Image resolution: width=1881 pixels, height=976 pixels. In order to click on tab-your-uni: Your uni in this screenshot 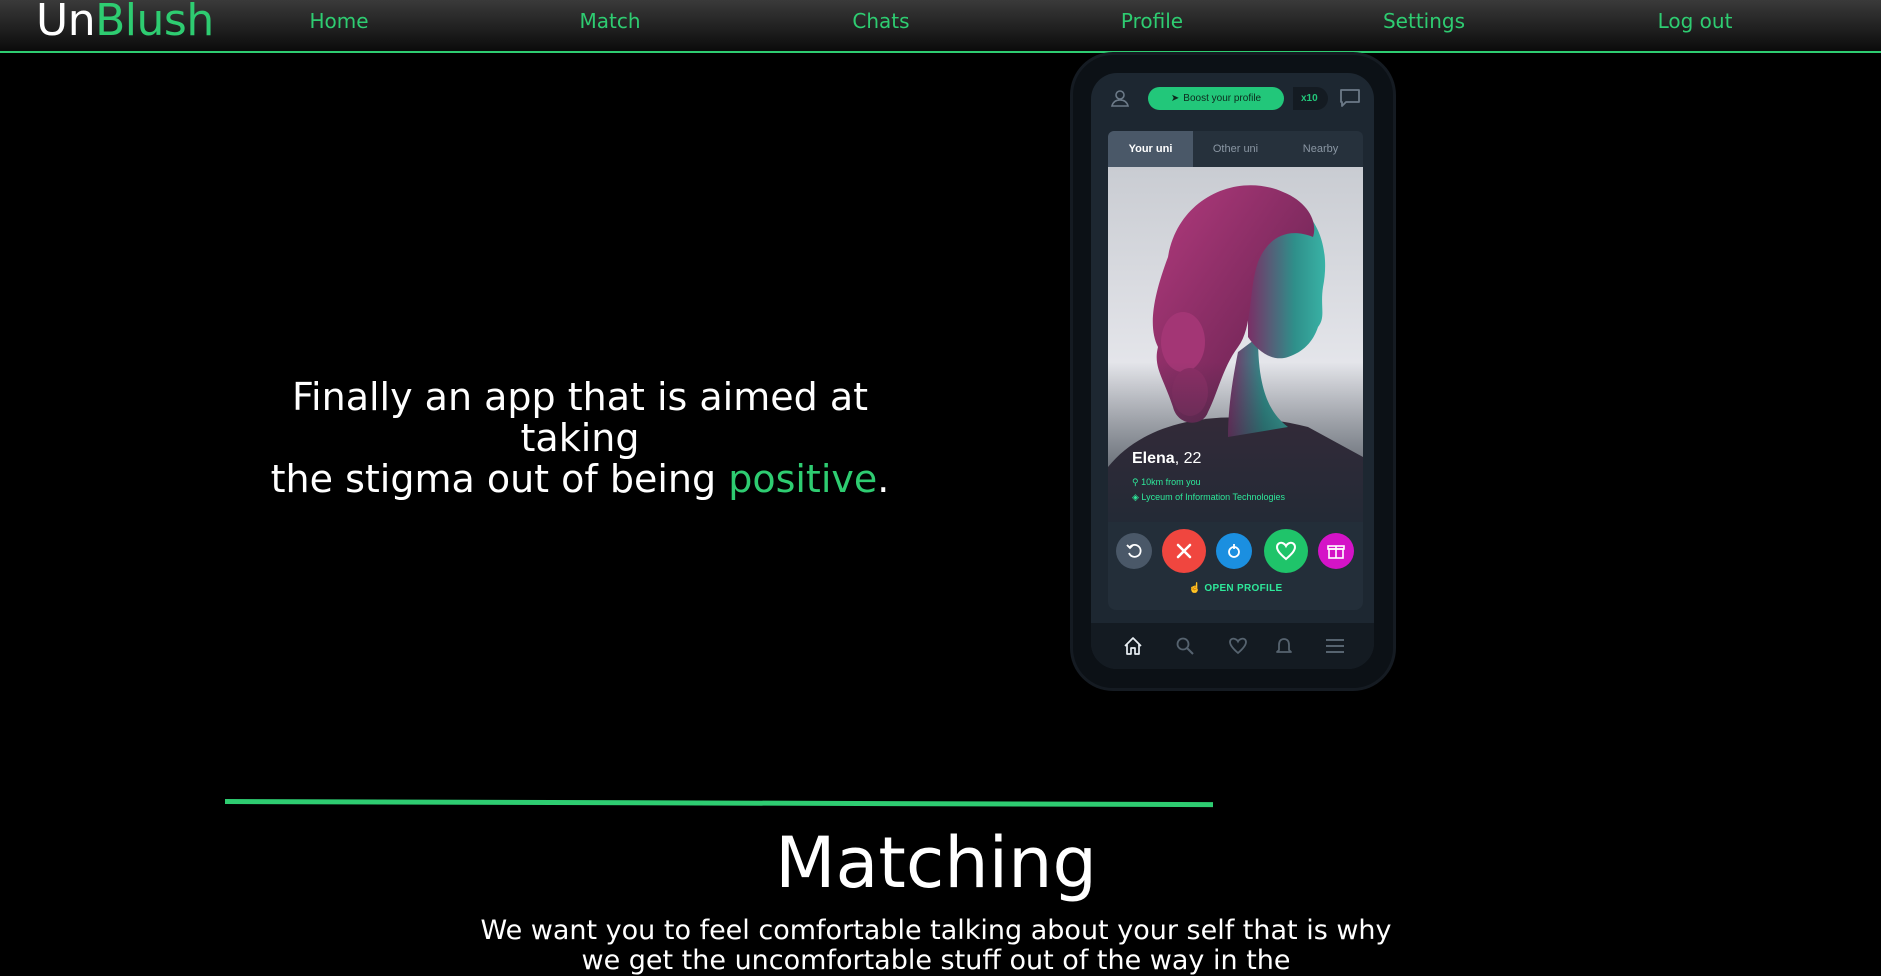, I will do `click(1150, 149)`.